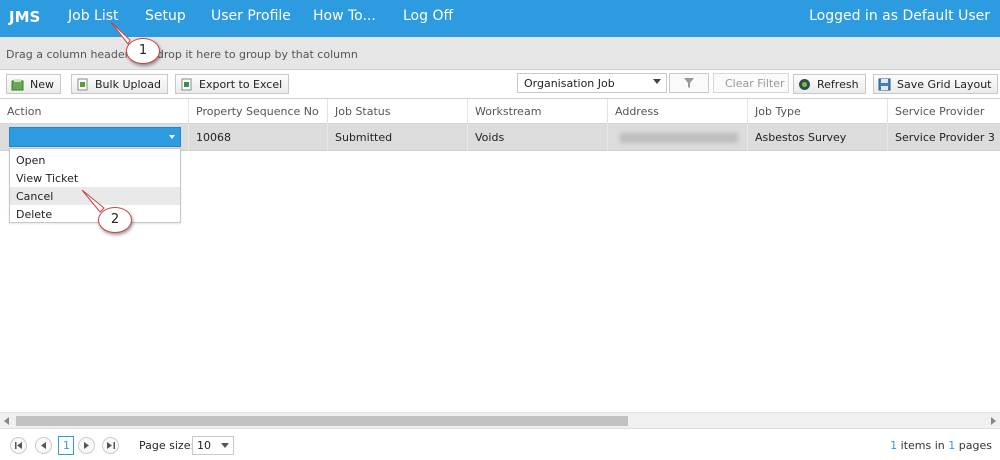 This screenshot has height=460, width=1000. What do you see at coordinates (95, 137) in the screenshot?
I see `row-action-select` at bounding box center [95, 137].